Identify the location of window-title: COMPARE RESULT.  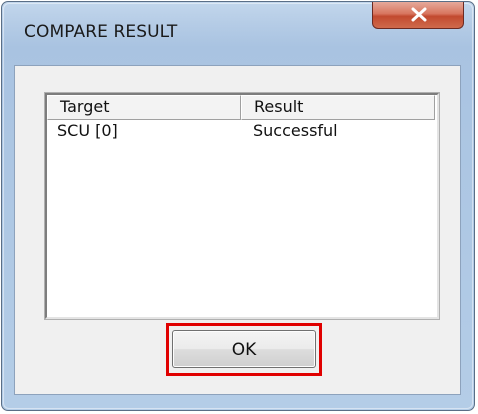
(101, 32).